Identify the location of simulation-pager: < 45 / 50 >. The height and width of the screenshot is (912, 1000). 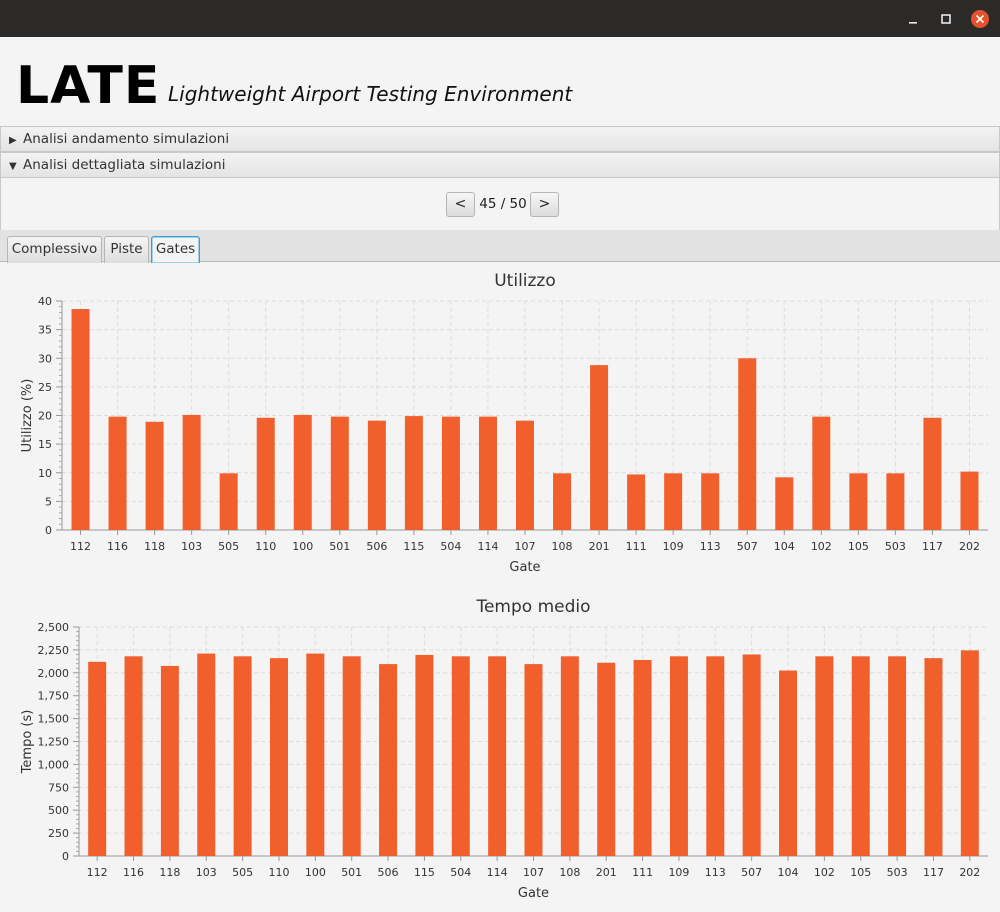
(500, 204).